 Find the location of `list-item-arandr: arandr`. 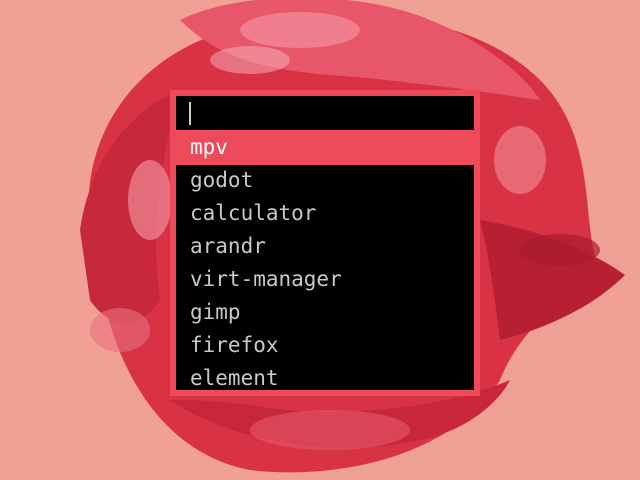

list-item-arandr: arandr is located at coordinates (325, 247).